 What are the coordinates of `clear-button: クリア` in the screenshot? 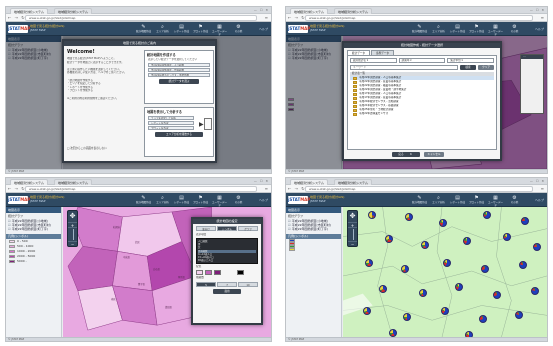 It's located at (486, 67).